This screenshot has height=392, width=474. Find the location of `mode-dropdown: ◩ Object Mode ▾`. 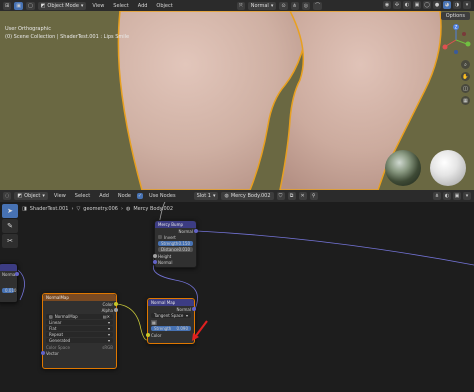

mode-dropdown: ◩ Object Mode ▾ is located at coordinates (62, 5).